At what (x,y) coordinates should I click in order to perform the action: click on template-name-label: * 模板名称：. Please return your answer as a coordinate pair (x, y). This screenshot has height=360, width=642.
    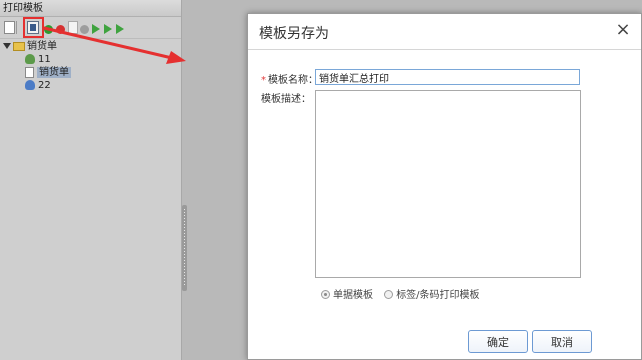
    Looking at the image, I should click on (289, 78).